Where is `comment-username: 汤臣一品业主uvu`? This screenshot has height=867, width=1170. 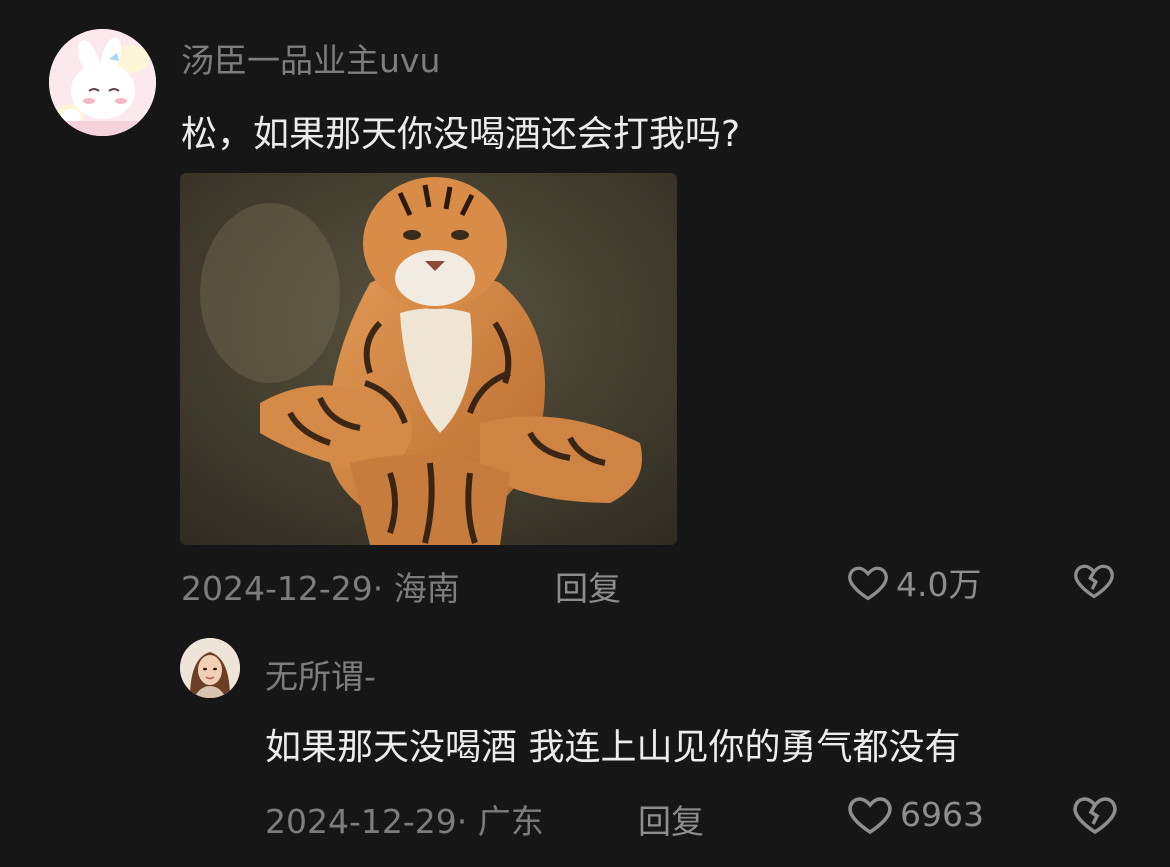 comment-username: 汤臣一品业主uvu is located at coordinates (310, 58).